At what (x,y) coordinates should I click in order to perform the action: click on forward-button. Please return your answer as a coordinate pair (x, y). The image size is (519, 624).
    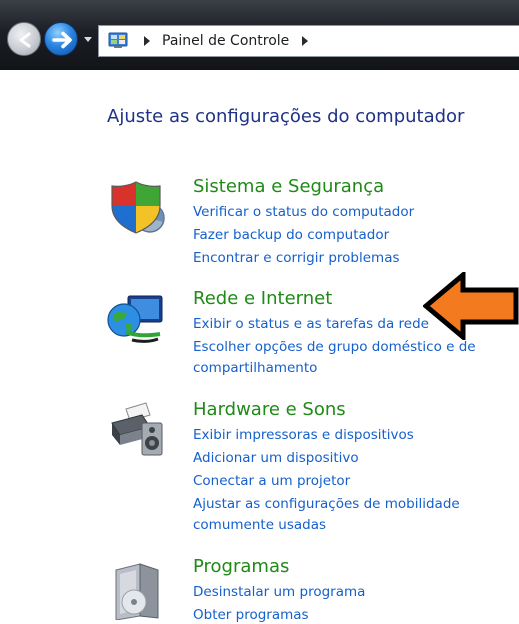
    Looking at the image, I should click on (61, 39).